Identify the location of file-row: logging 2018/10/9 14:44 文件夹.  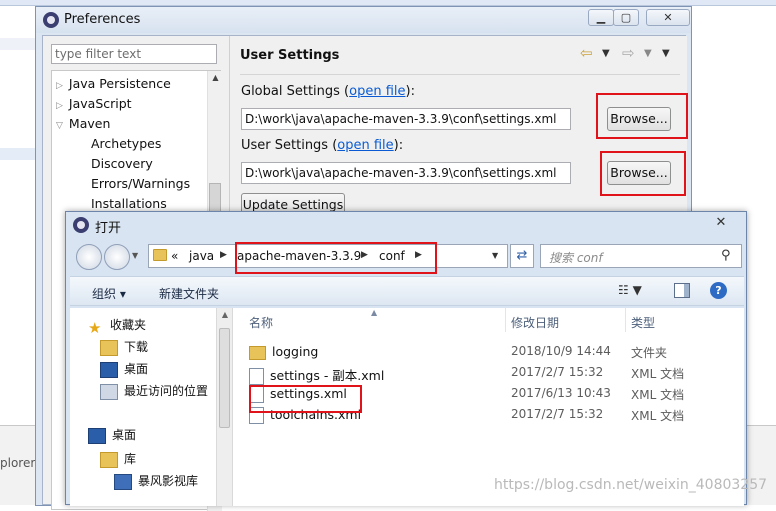
(489, 352).